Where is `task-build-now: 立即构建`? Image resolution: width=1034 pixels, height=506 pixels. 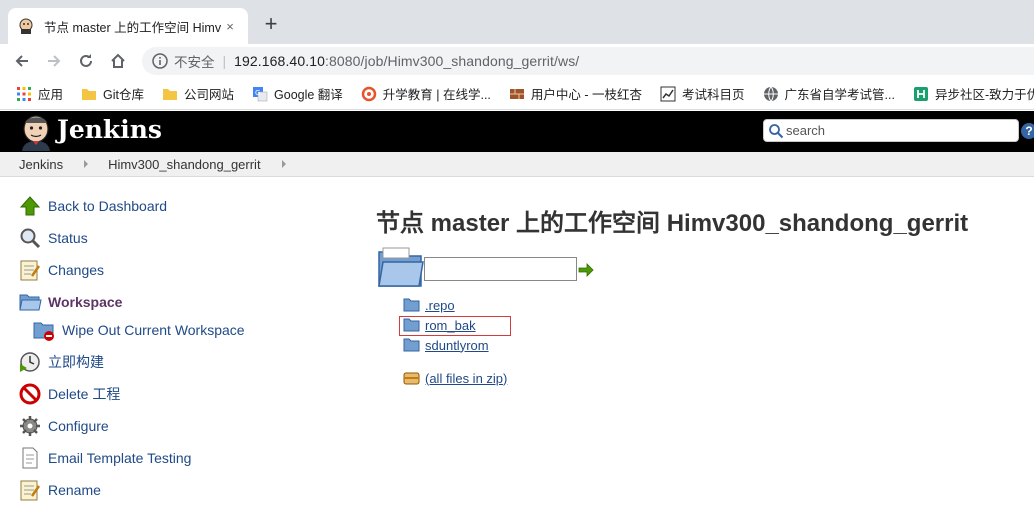 task-build-now: 立即构建 is located at coordinates (61, 362).